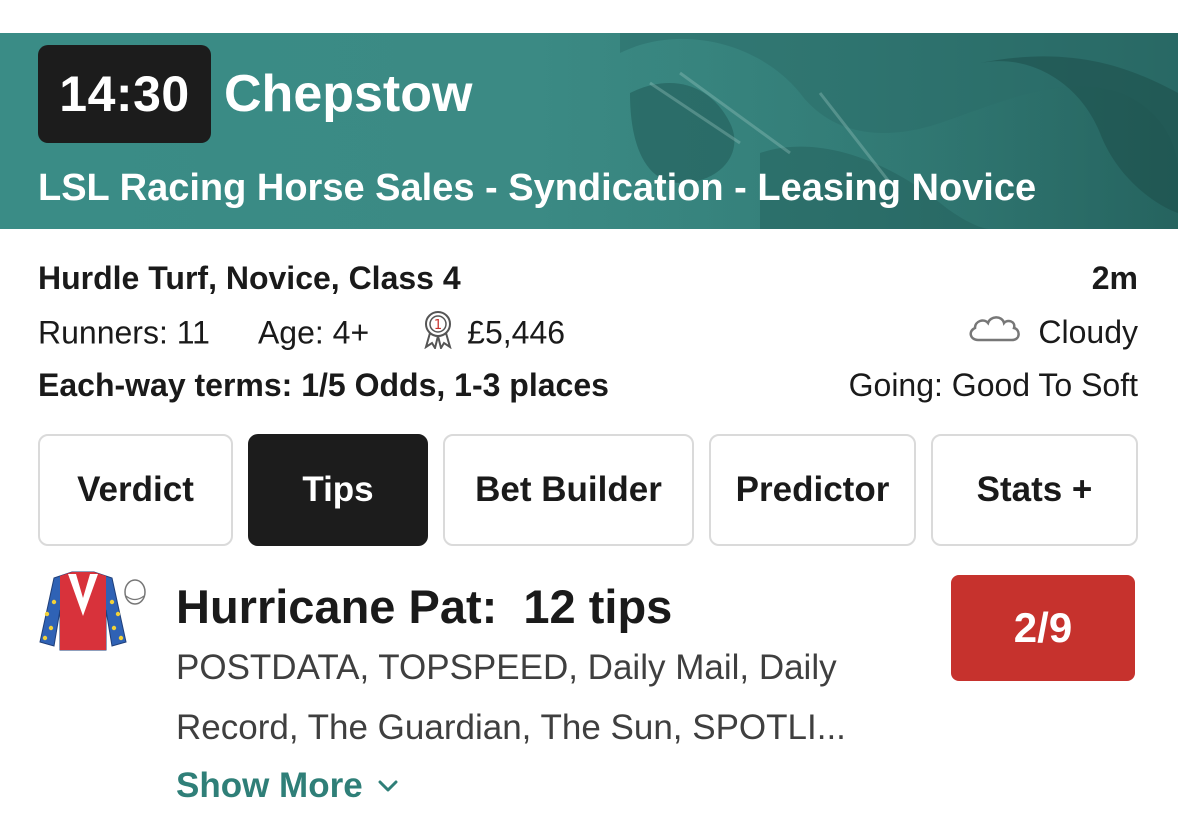  I want to click on each-way-terms: Each-way terms: 1/5 Odds, 1-3 places, so click(323, 385).